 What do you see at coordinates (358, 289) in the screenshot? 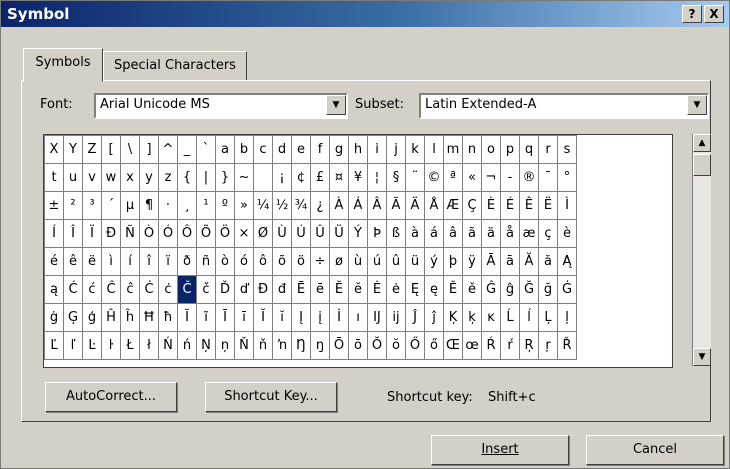
I see `symbol-cell: ĕ` at bounding box center [358, 289].